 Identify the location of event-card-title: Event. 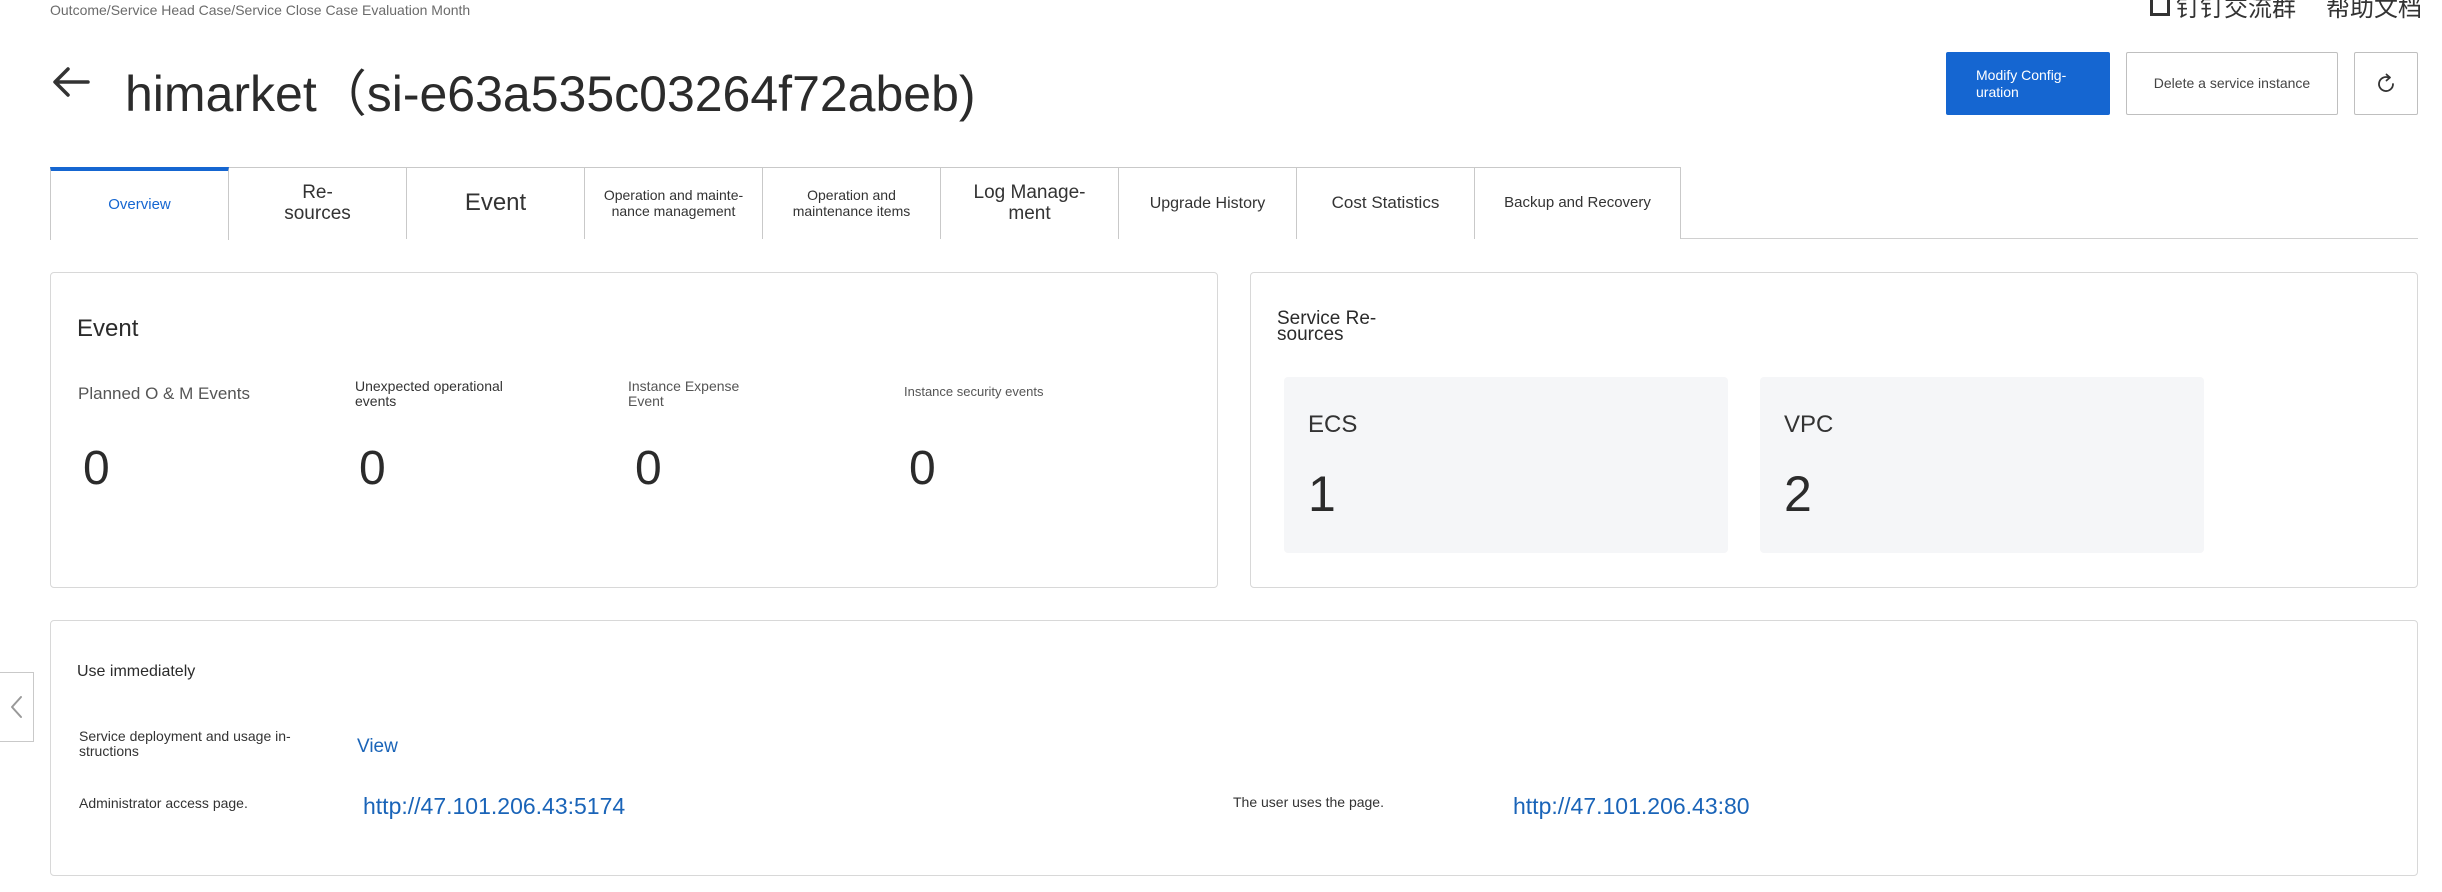
(108, 328).